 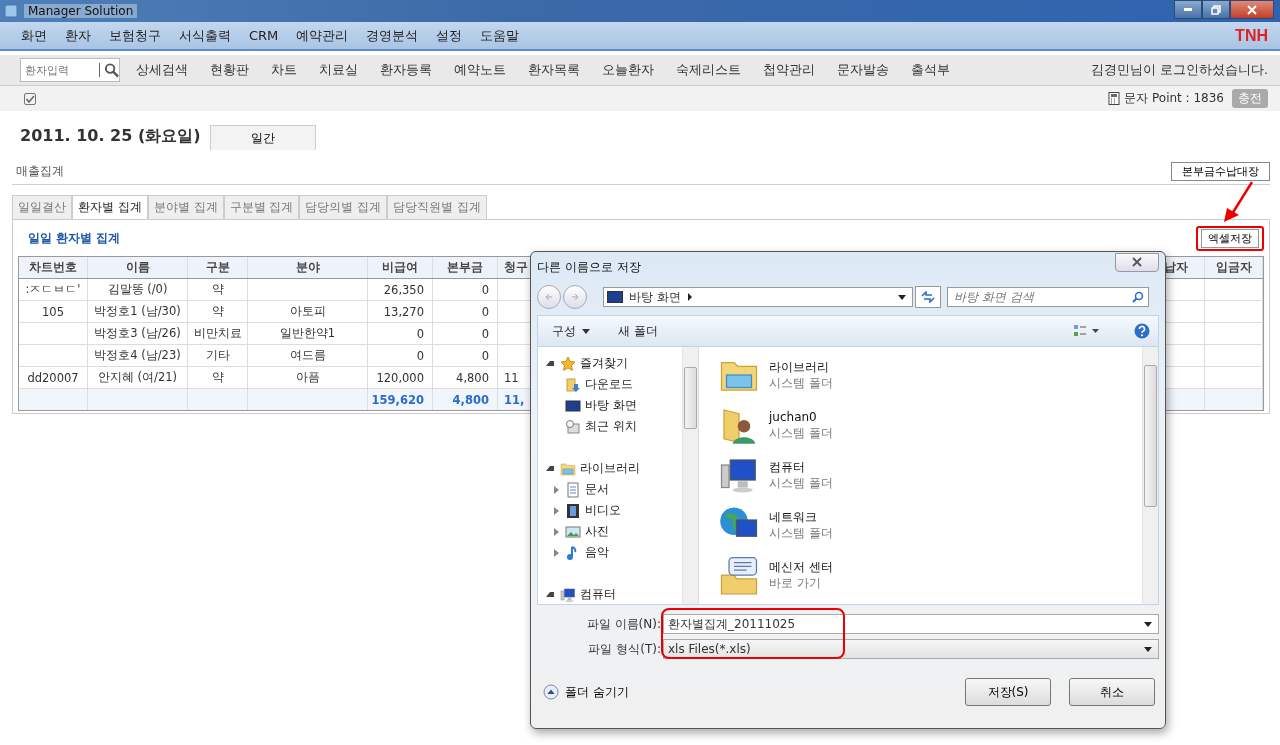 I want to click on app-icon, so click(x=11, y=11).